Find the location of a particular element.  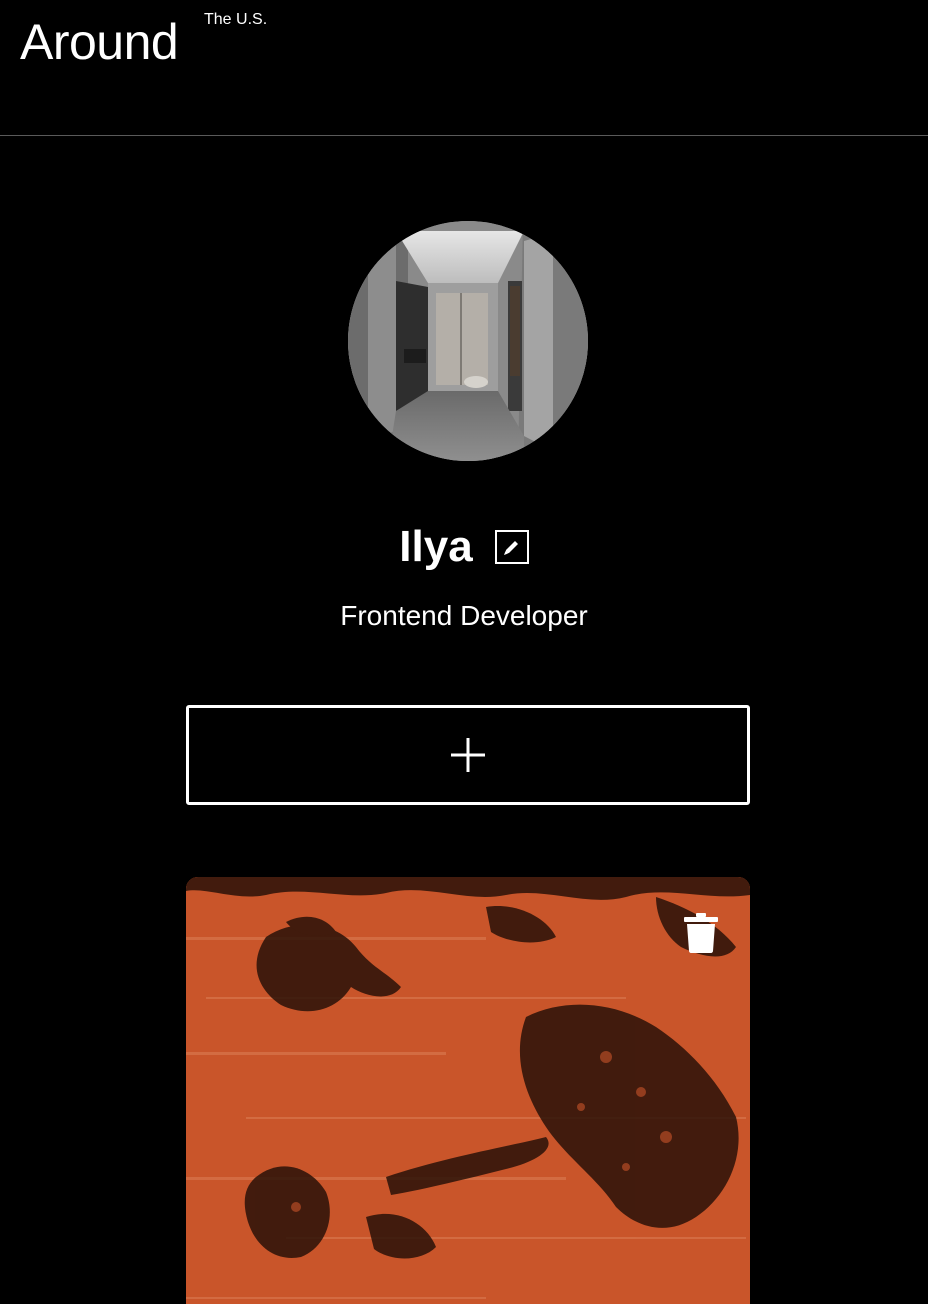

profile-job: Frontend Developer is located at coordinates (464, 615).